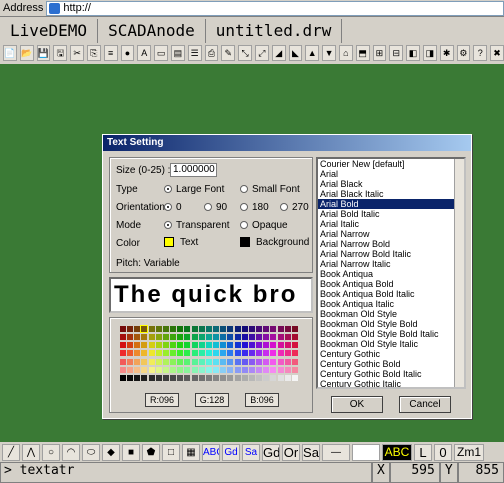  Describe the element at coordinates (186, 472) in the screenshot. I see `command-line: > textatr` at that location.